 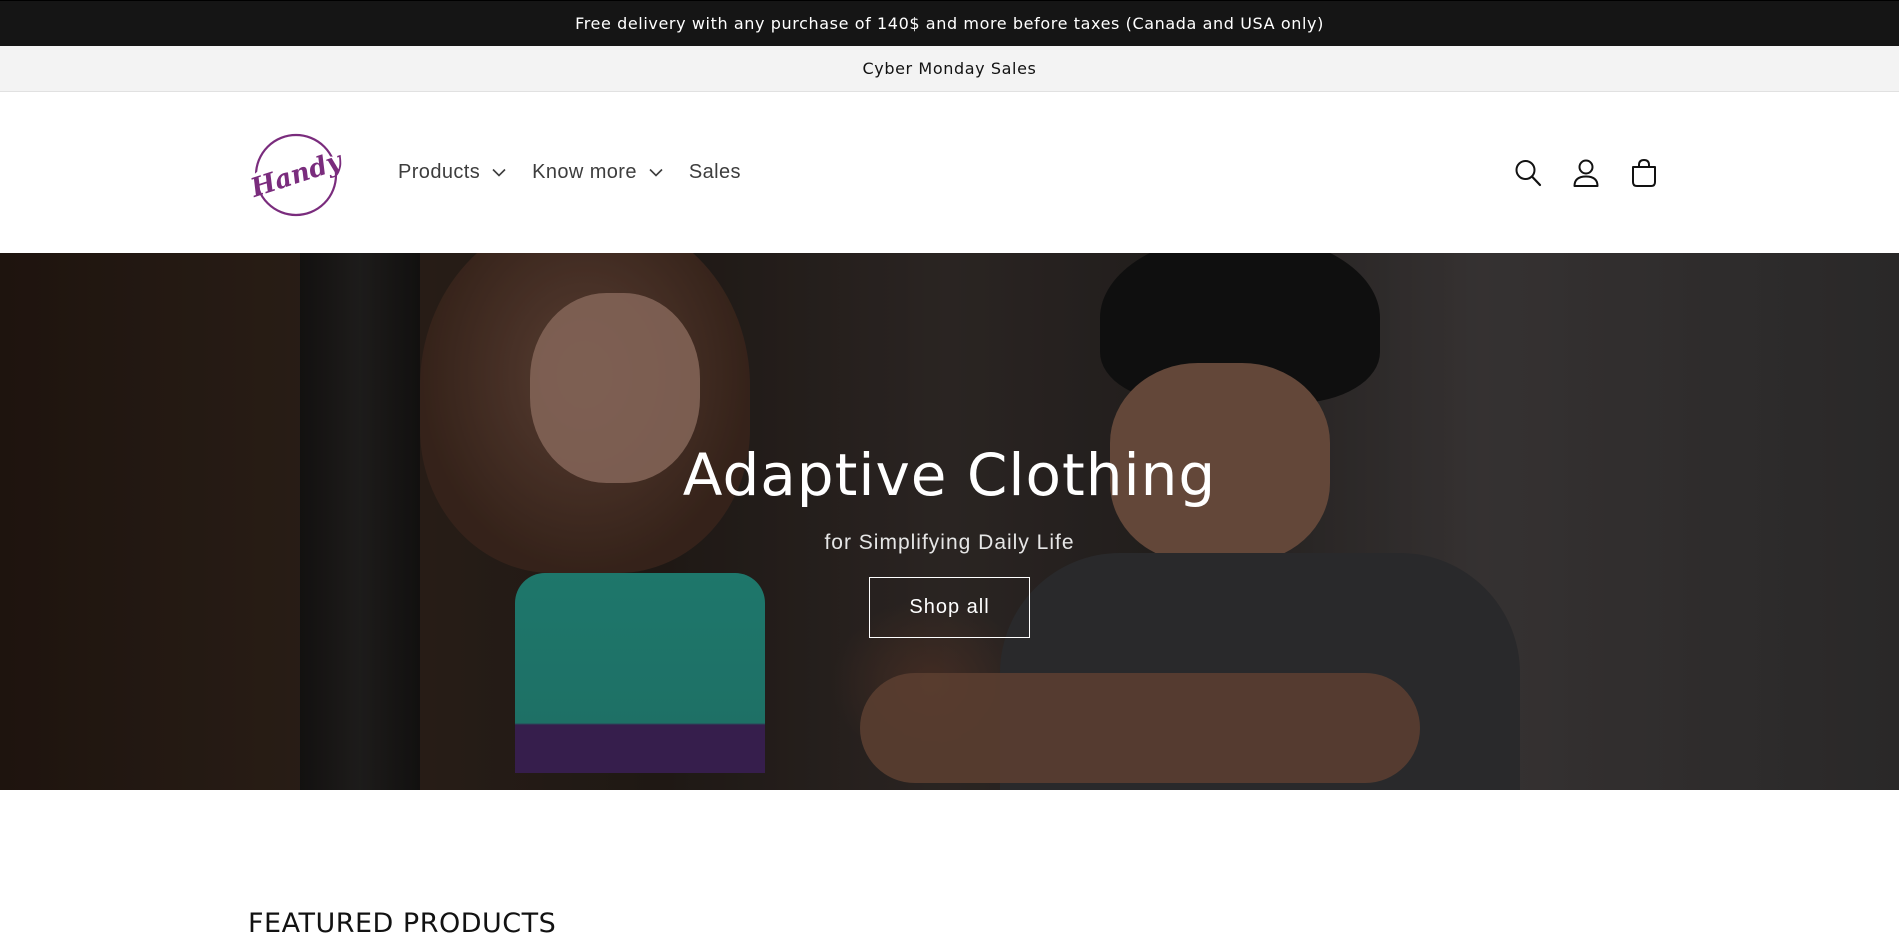 What do you see at coordinates (296, 173) in the screenshot?
I see `handy-logo: Handy` at bounding box center [296, 173].